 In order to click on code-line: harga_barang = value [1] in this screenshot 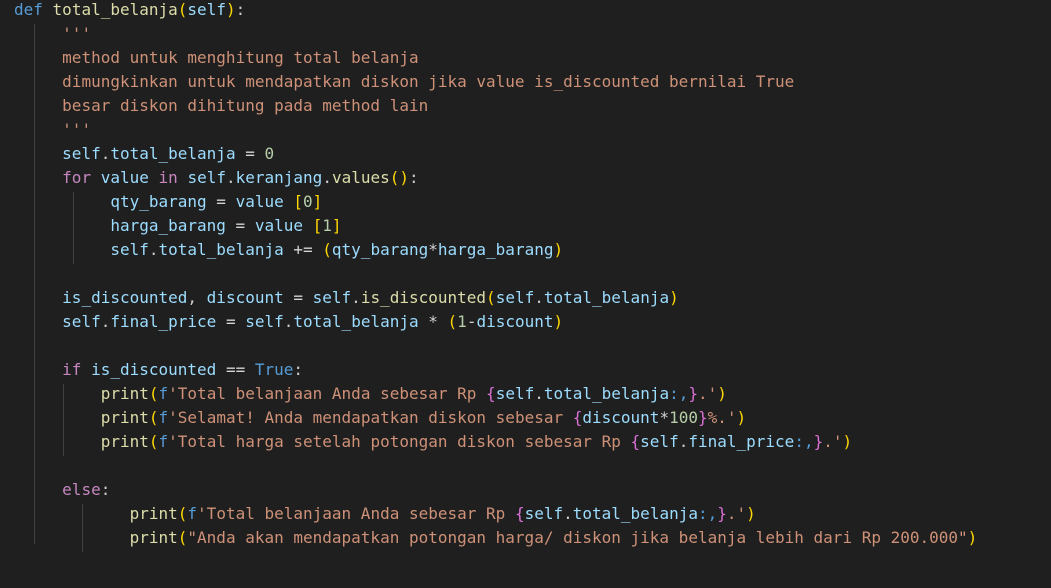, I will do `click(178, 226)`.